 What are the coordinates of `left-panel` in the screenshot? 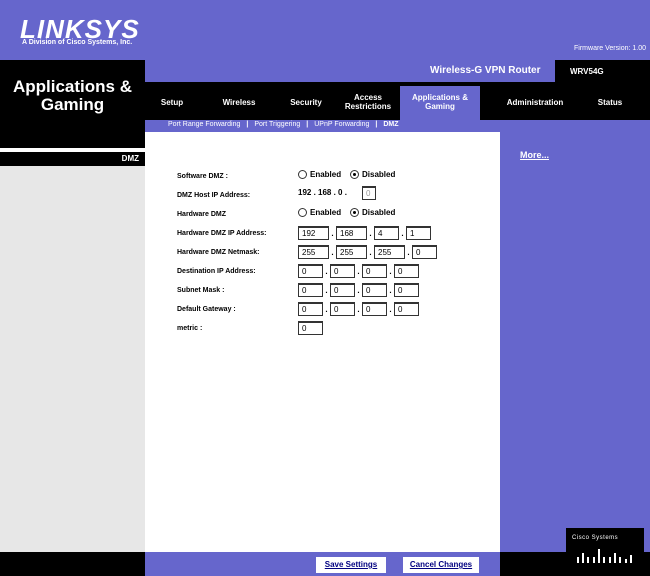 It's located at (72, 359).